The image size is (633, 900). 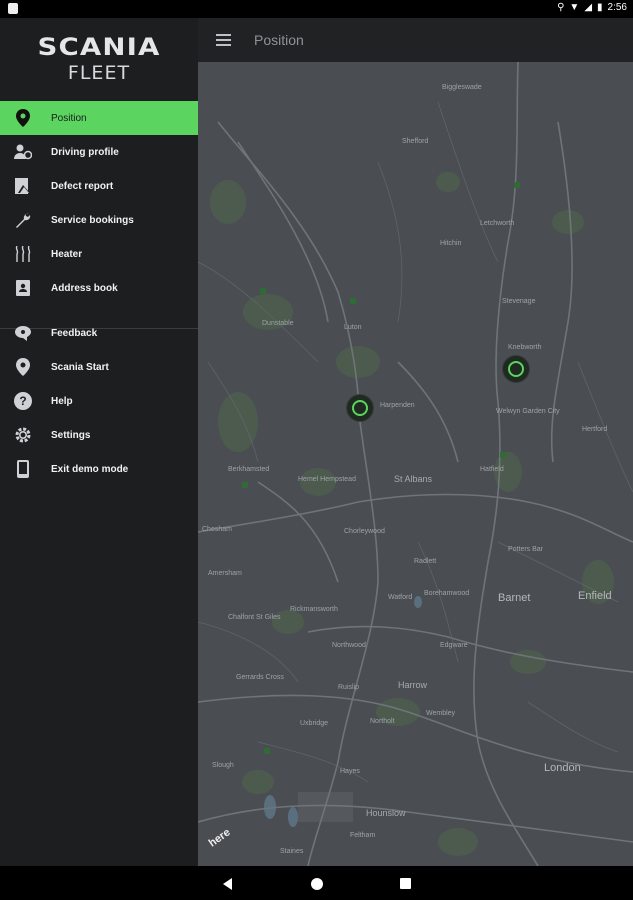 I want to click on page-title: Position, so click(x=279, y=40).